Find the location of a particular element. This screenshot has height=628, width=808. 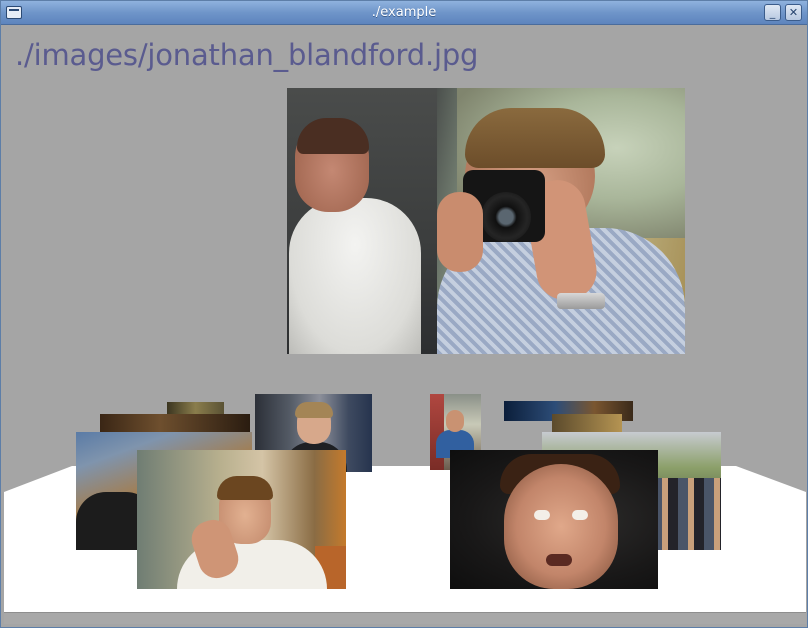

title-bar: ./example _ ✕ is located at coordinates (404, 13).